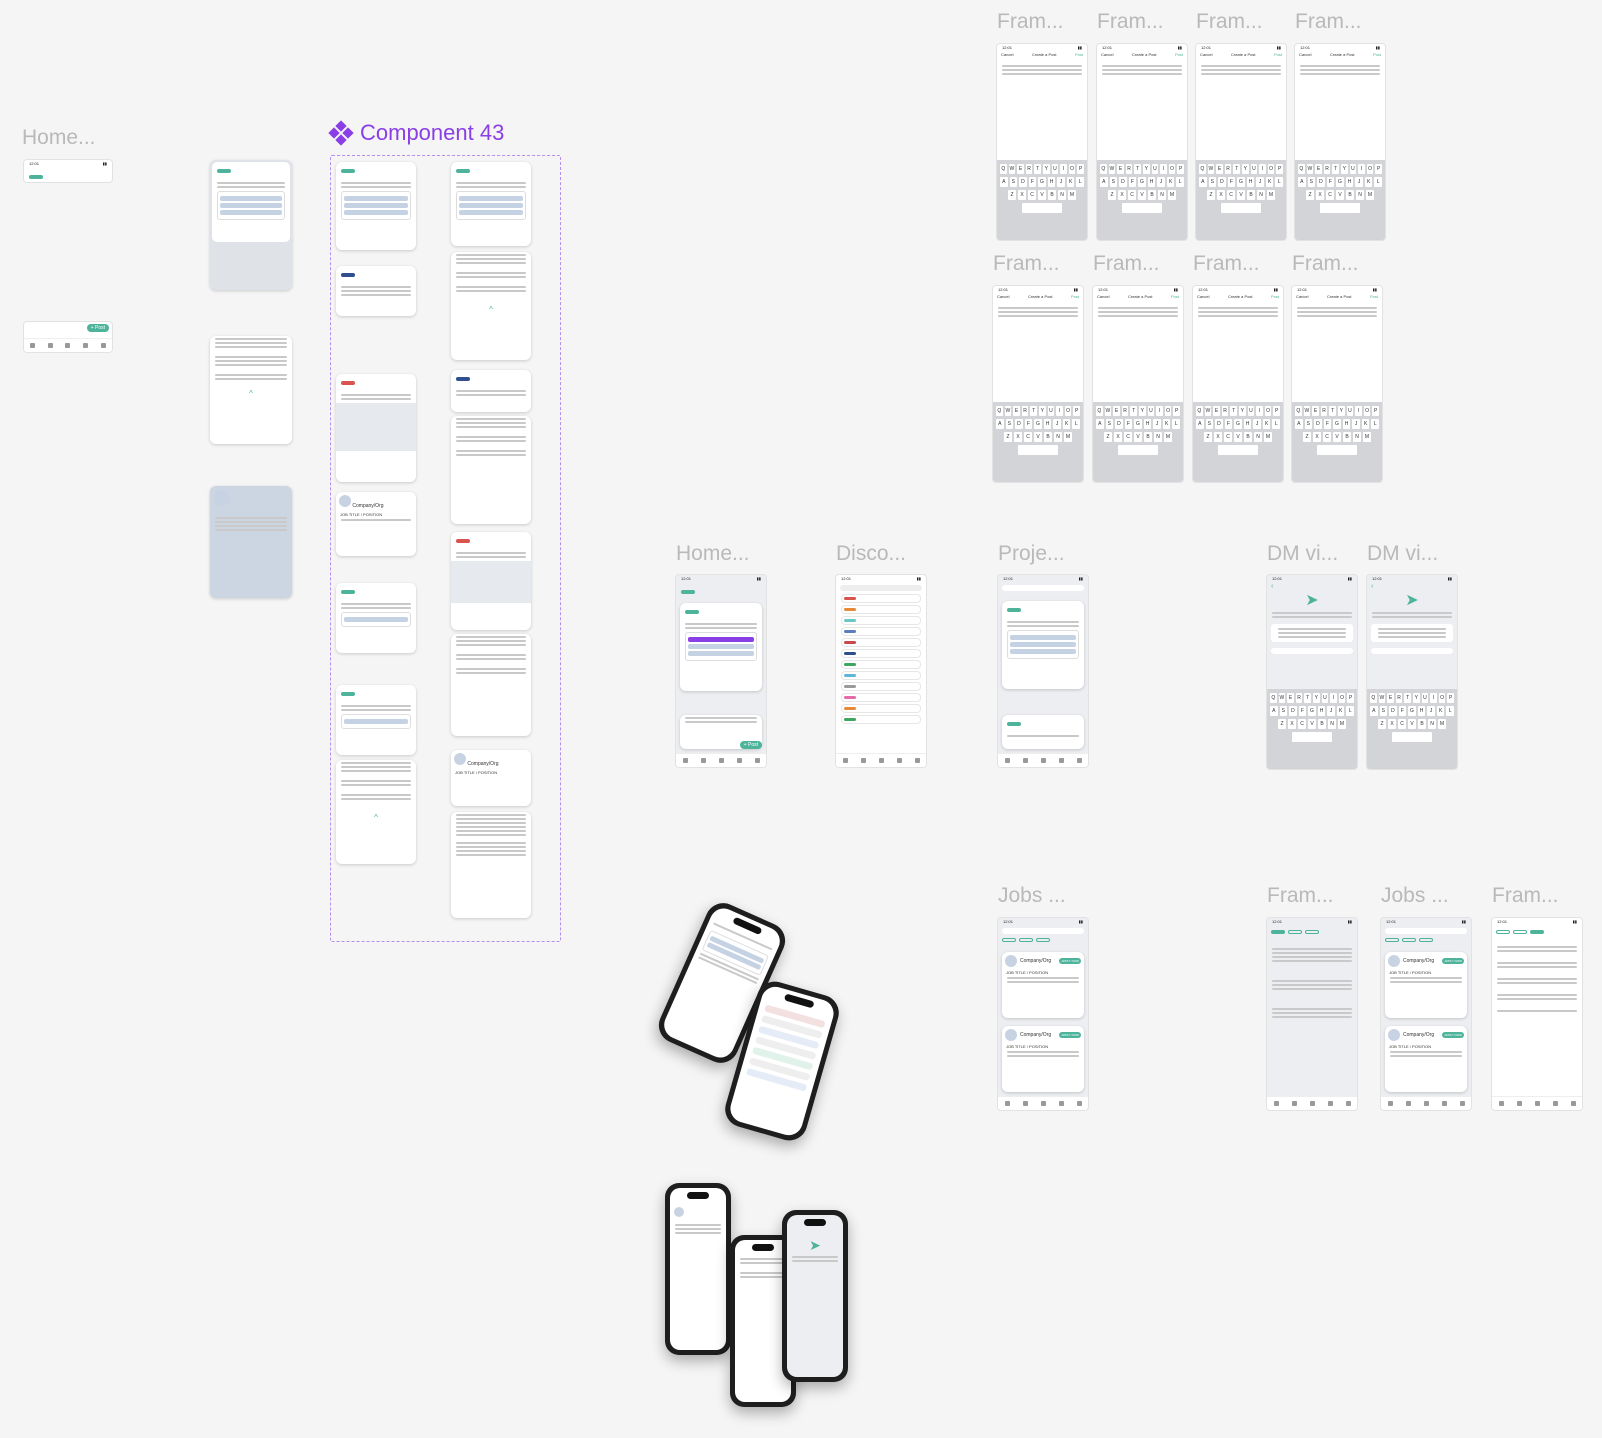 The height and width of the screenshot is (1438, 1602). What do you see at coordinates (1462, 1103) in the screenshot?
I see `profile-icon` at bounding box center [1462, 1103].